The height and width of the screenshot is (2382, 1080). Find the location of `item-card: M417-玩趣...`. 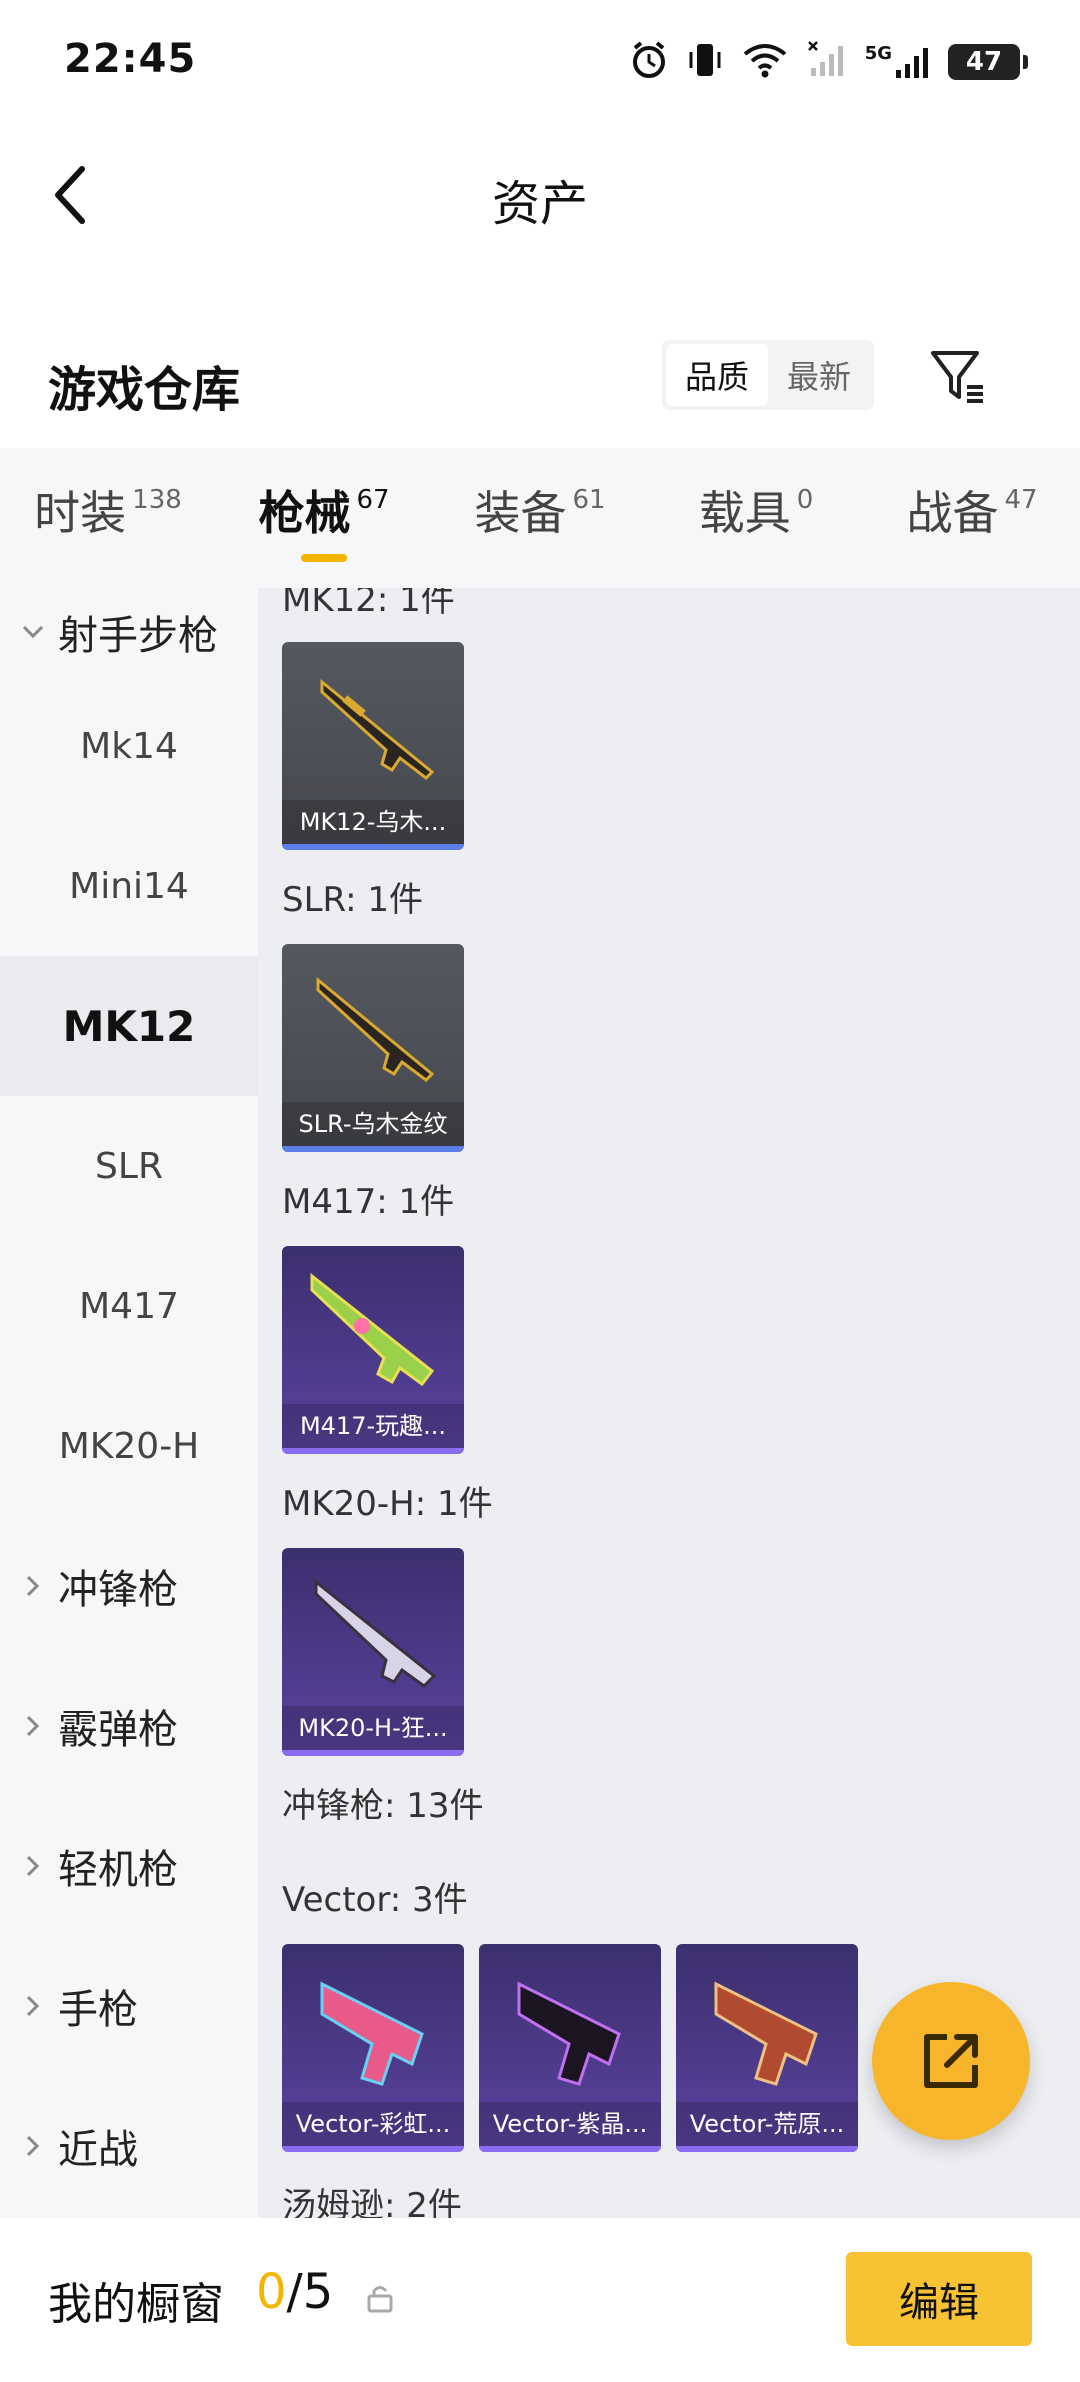

item-card: M417-玩趣... is located at coordinates (373, 1350).